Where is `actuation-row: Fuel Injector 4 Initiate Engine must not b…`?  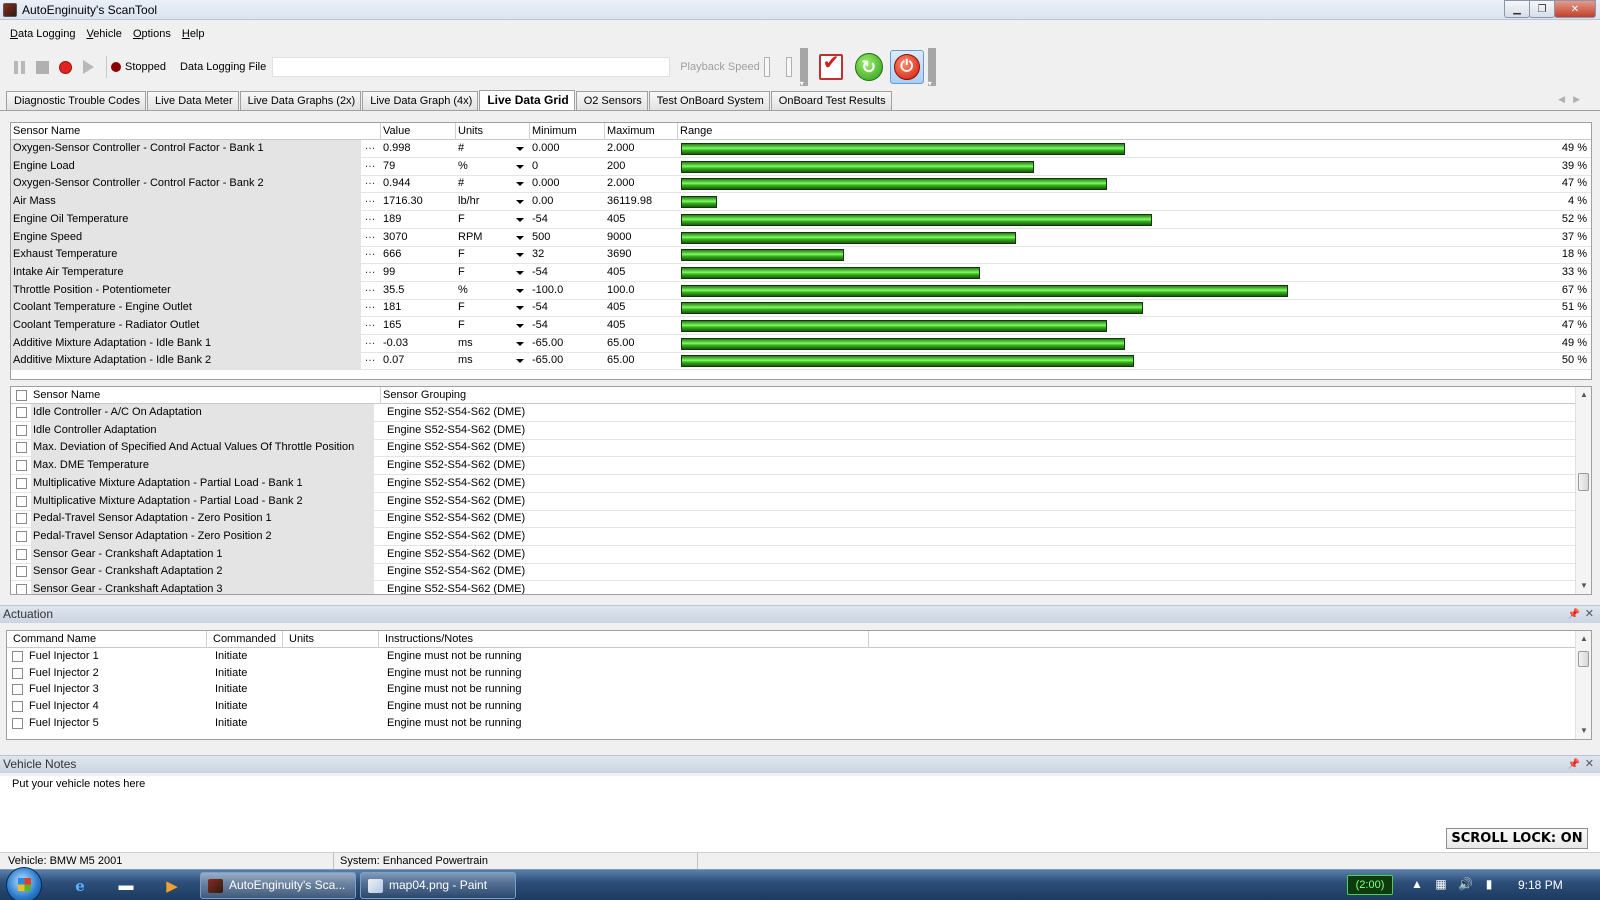
actuation-row: Fuel Injector 4 Initiate Engine must not b… is located at coordinates (791, 707).